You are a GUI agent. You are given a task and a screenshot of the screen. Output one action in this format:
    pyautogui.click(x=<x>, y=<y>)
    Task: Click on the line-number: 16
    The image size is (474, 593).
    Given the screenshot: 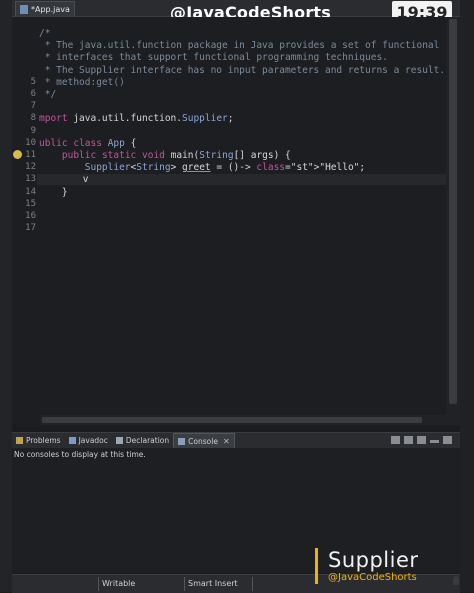 What is the action you would take?
    pyautogui.click(x=30, y=216)
    